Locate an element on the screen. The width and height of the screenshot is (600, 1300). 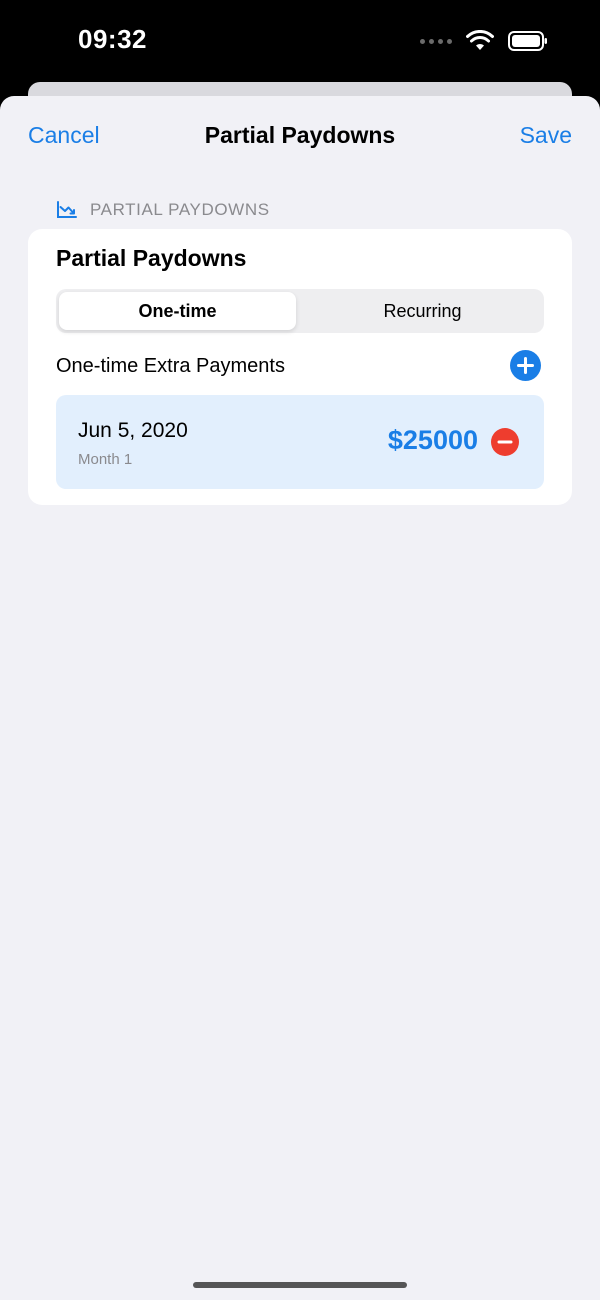
chart-line-downtrend-icon is located at coordinates (67, 209).